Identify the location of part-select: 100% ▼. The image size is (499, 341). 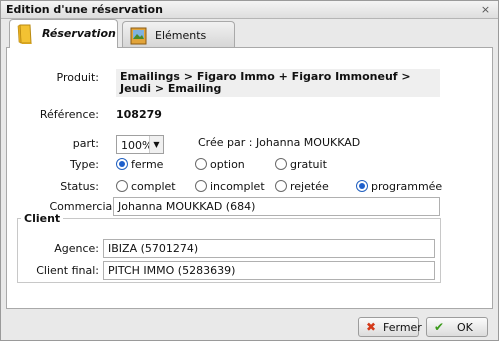
(140, 144).